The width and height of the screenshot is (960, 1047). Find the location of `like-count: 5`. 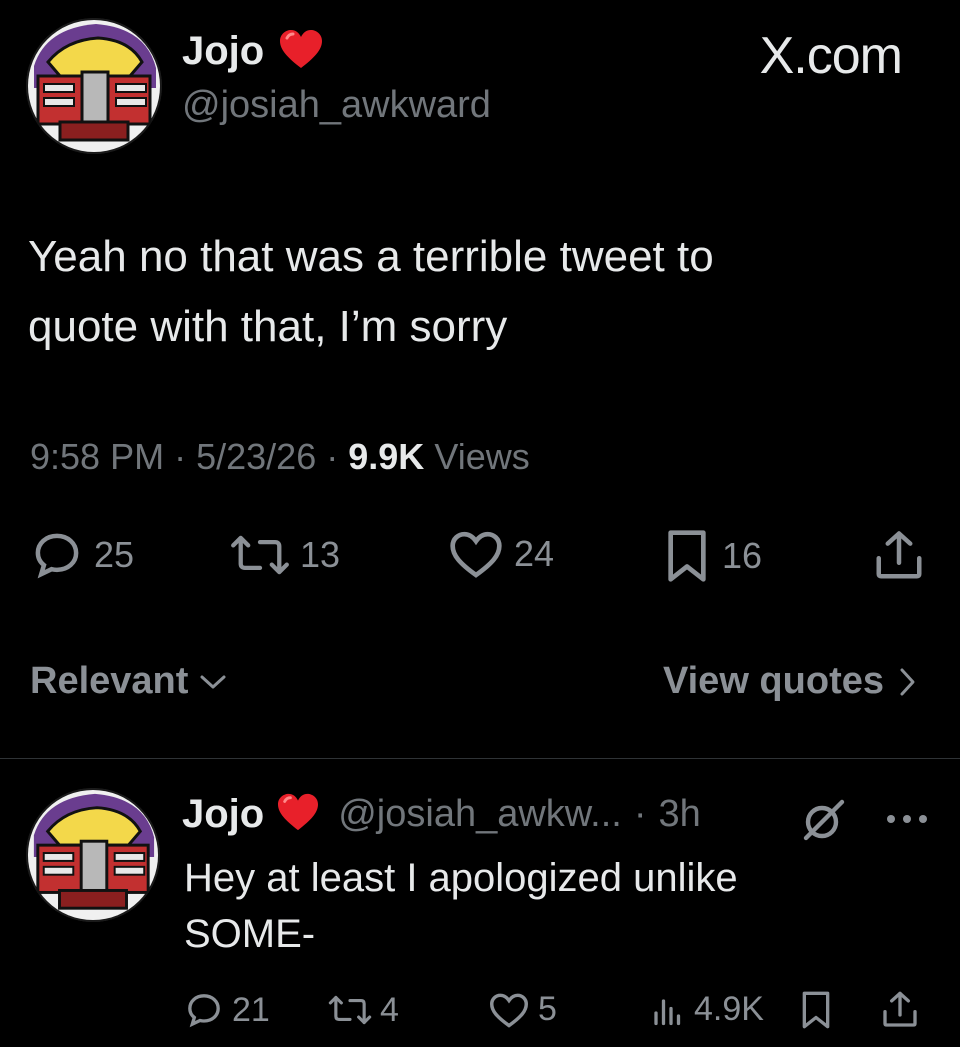

like-count: 5 is located at coordinates (547, 1009).